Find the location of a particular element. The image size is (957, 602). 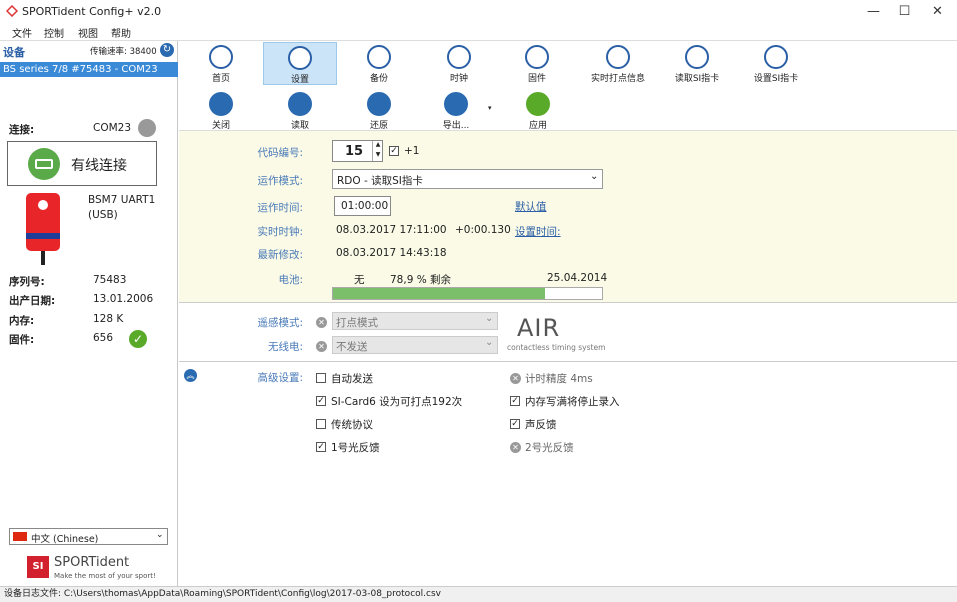

production-date-value: 13.01.2006 is located at coordinates (123, 299).